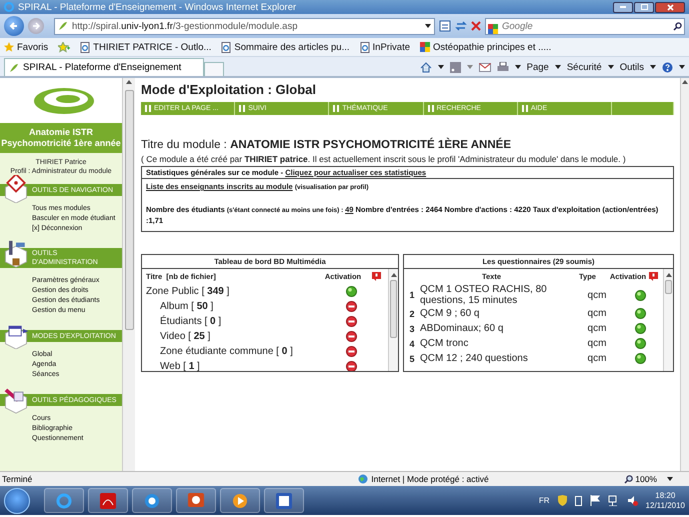  I want to click on close-icon, so click(670, 7).